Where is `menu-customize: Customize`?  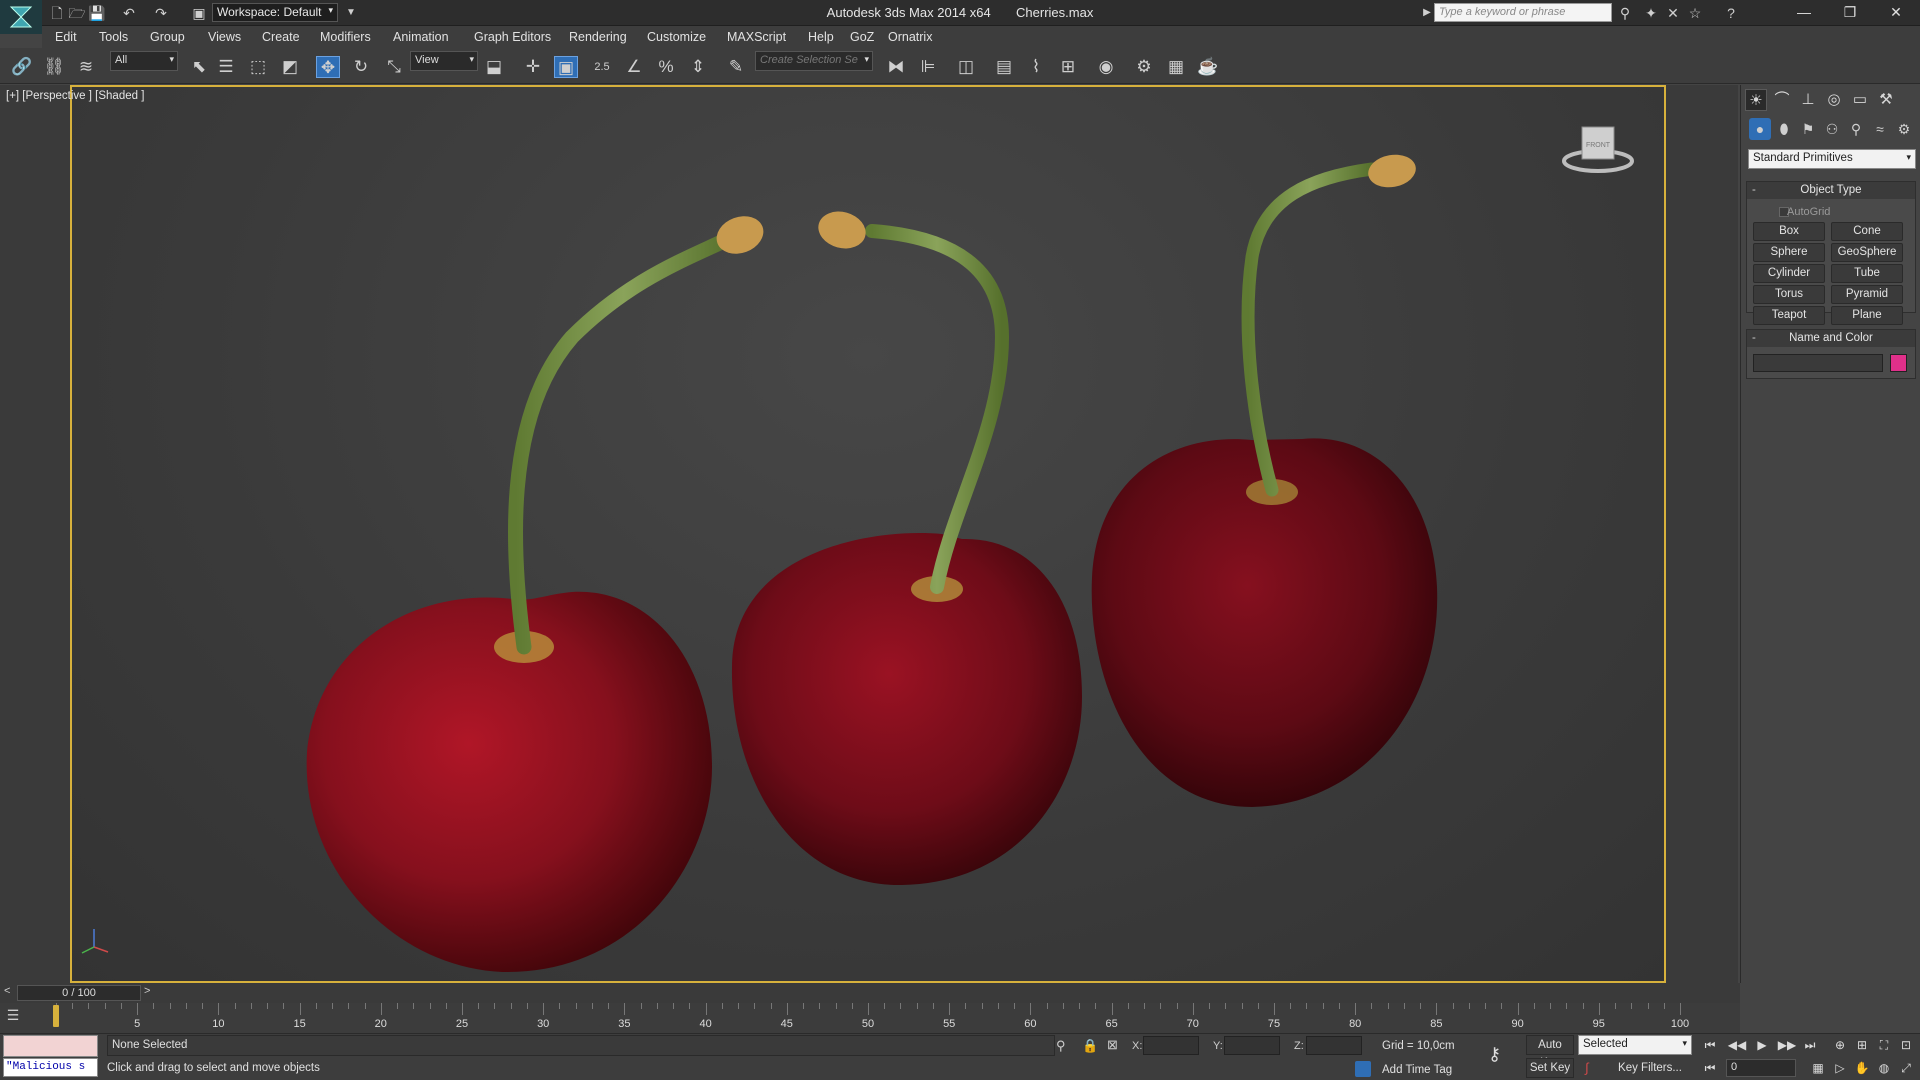 menu-customize: Customize is located at coordinates (676, 37).